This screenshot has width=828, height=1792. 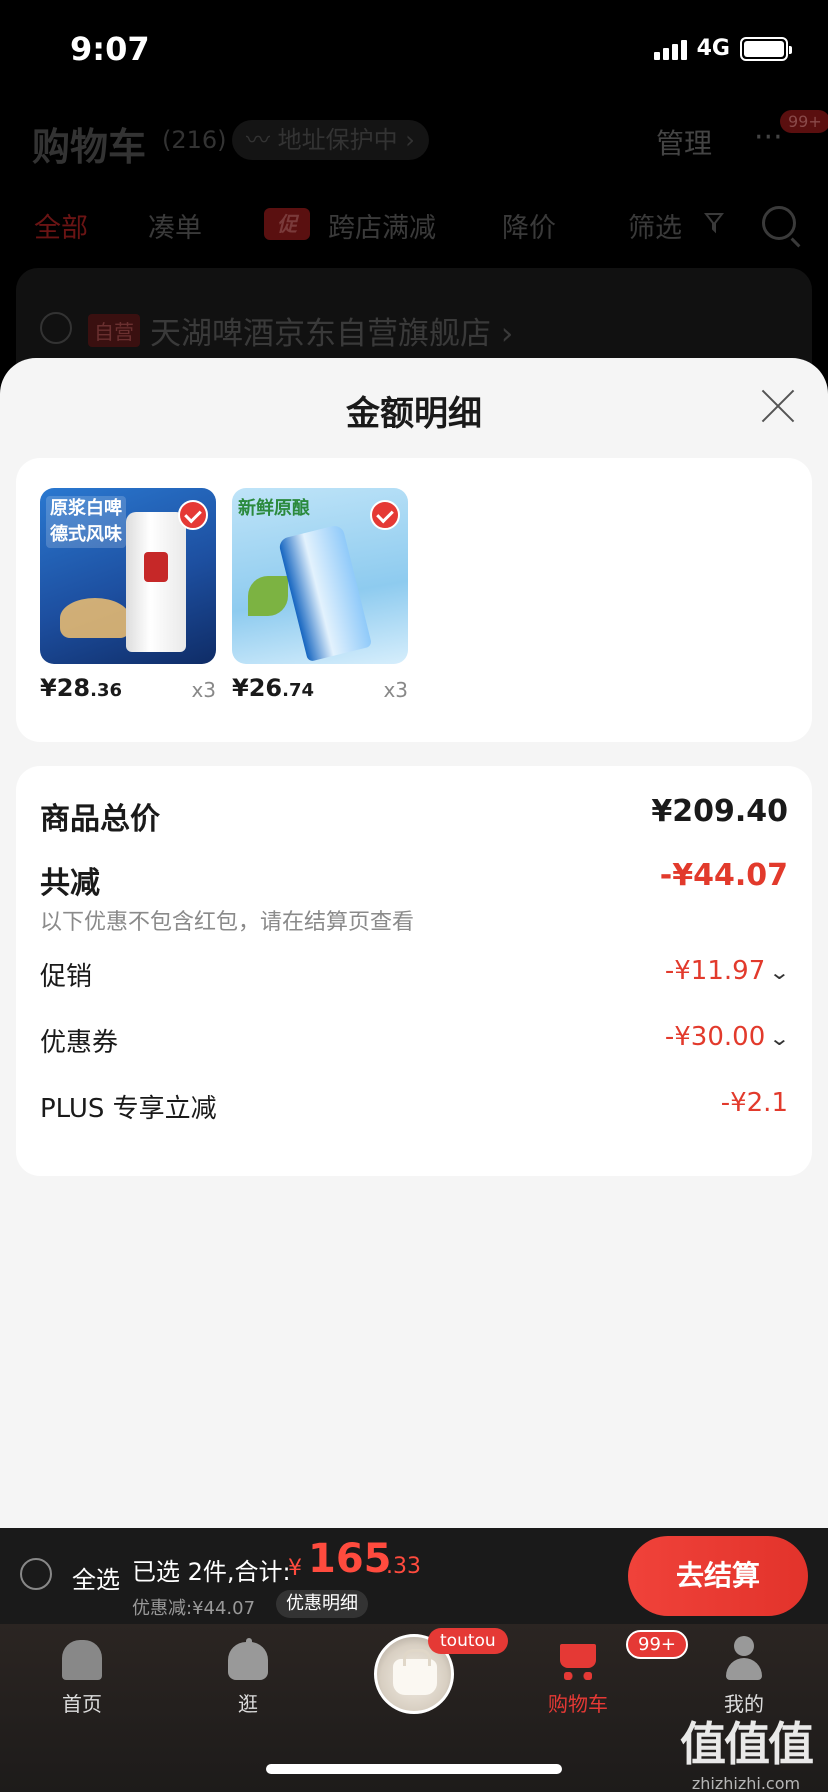 What do you see at coordinates (778, 406) in the screenshot?
I see `close-icon` at bounding box center [778, 406].